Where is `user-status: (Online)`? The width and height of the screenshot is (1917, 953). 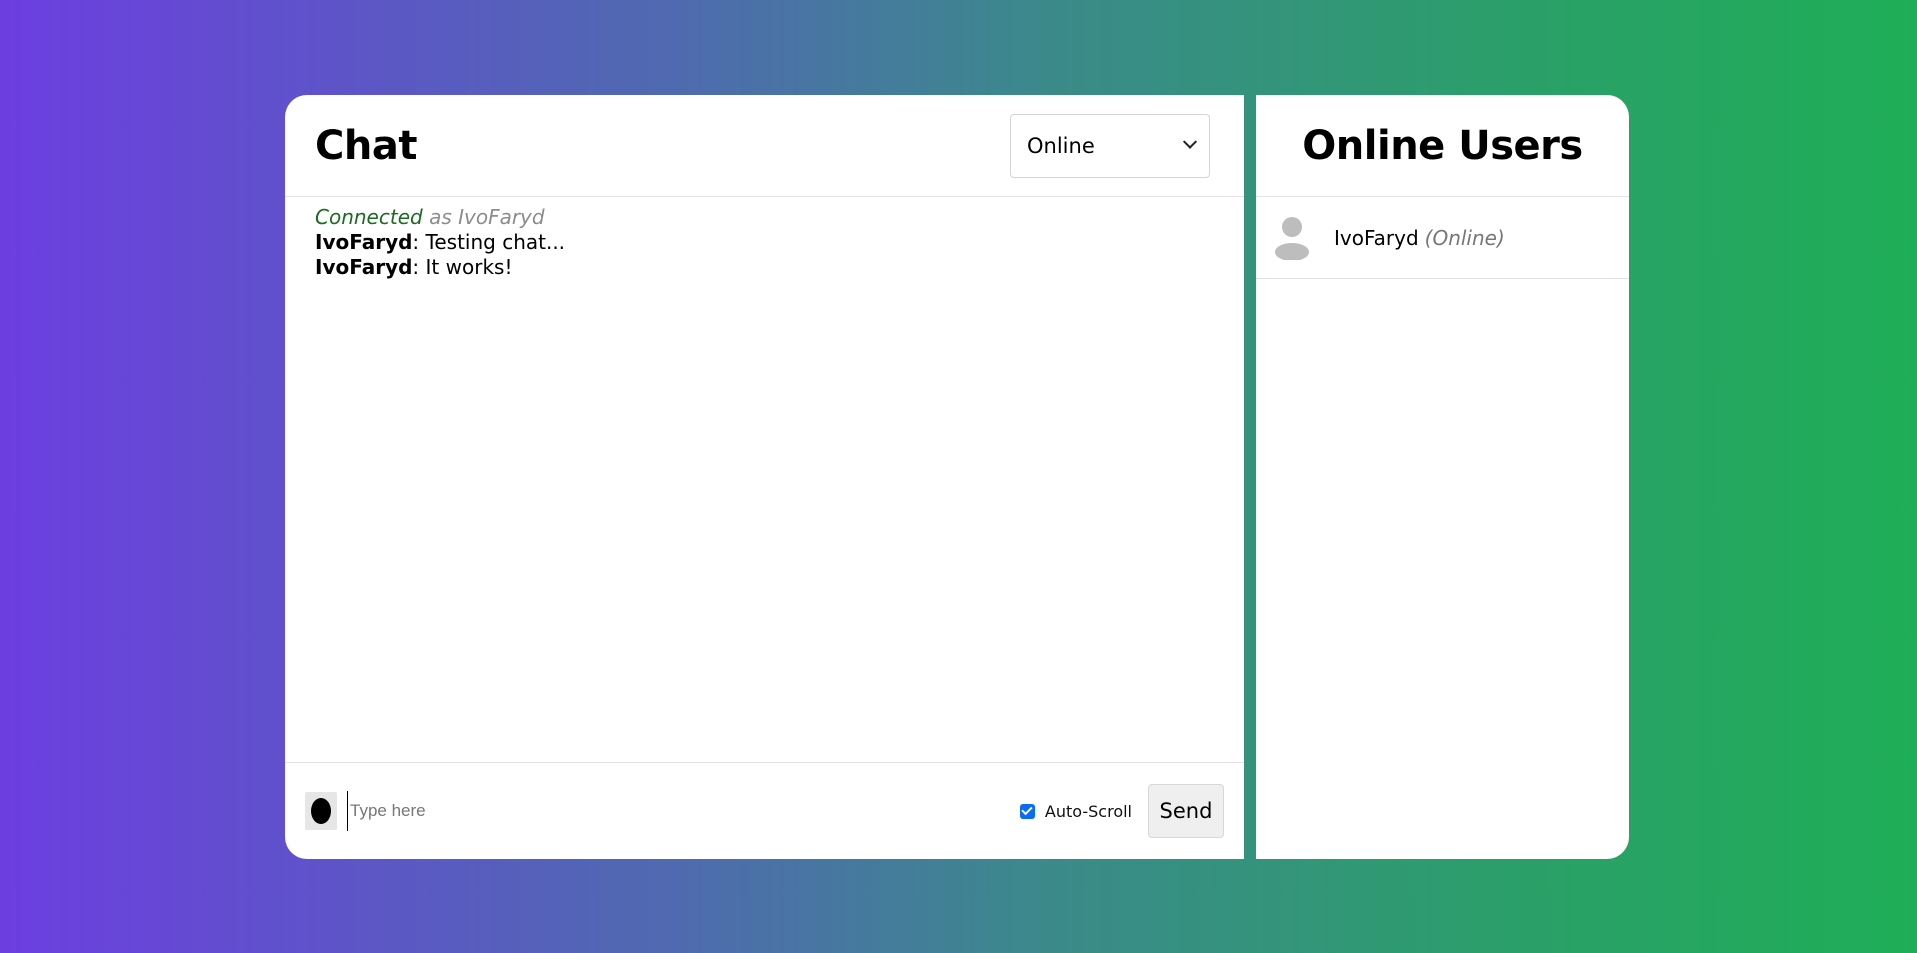
user-status: (Online) is located at coordinates (1464, 237).